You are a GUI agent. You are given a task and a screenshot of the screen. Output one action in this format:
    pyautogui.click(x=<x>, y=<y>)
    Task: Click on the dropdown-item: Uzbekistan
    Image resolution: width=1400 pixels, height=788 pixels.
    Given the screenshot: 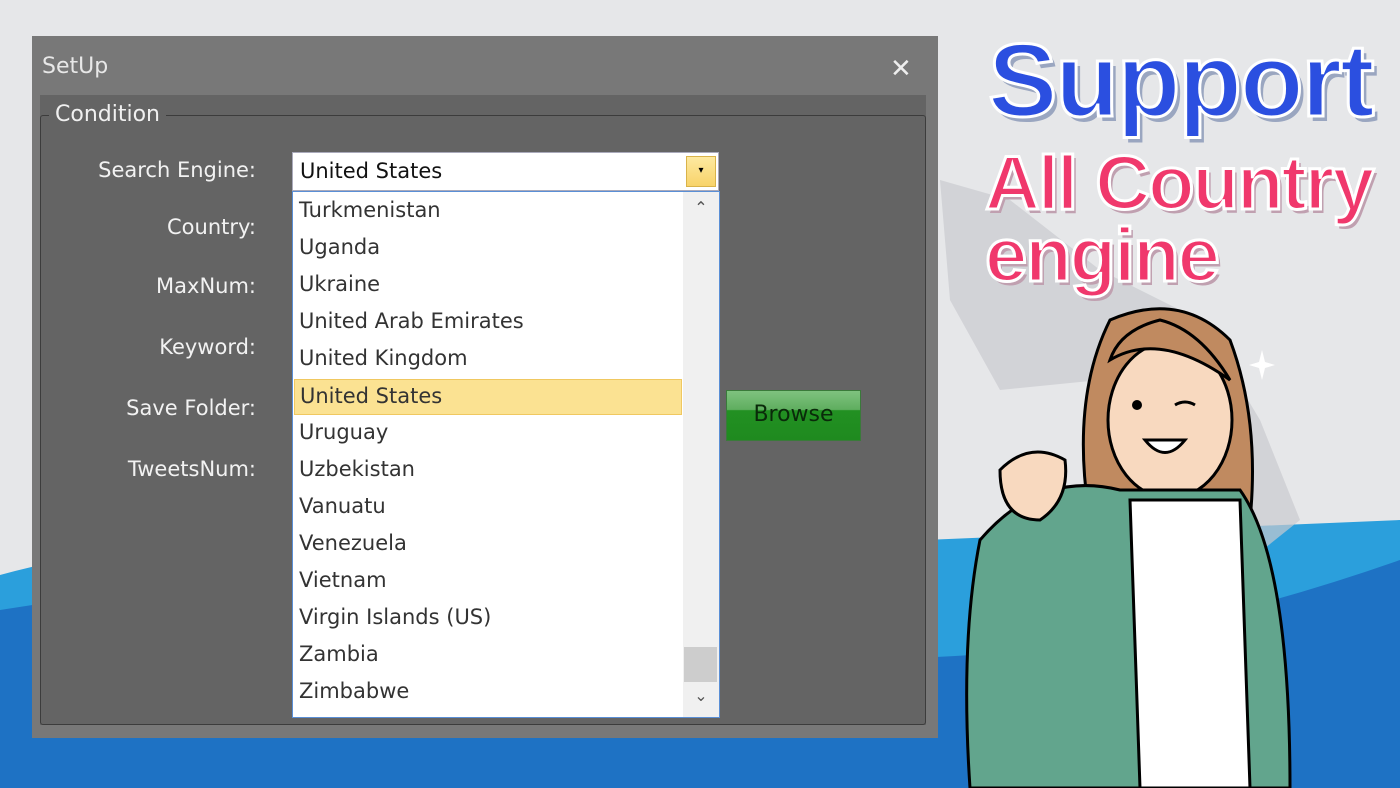 What is the action you would take?
    pyautogui.click(x=488, y=471)
    